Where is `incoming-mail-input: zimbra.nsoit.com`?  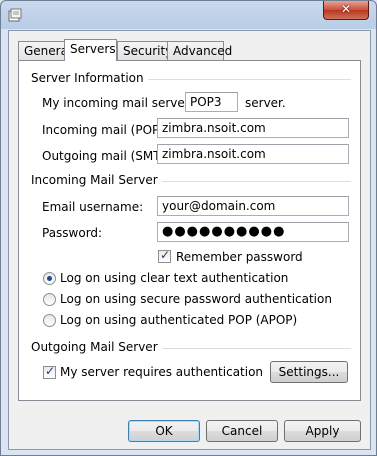 incoming-mail-input: zimbra.nsoit.com is located at coordinates (253, 128).